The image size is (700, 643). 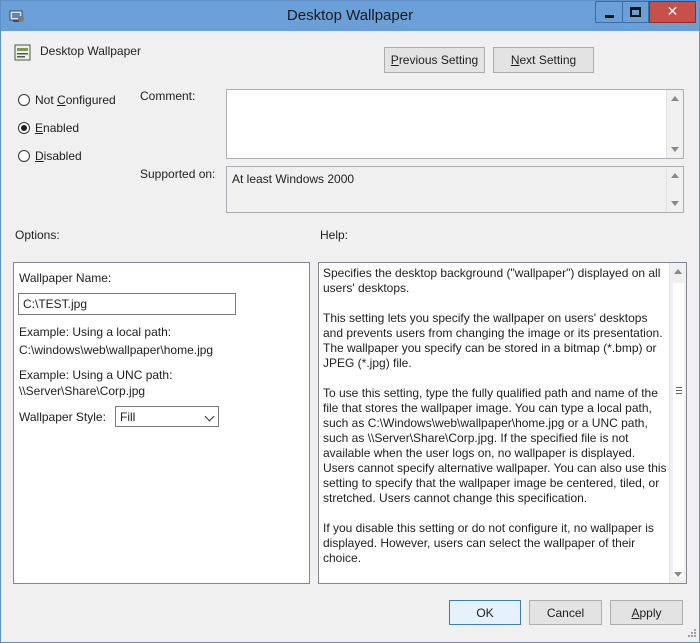 What do you see at coordinates (691, 634) in the screenshot?
I see `resize-grip-icon` at bounding box center [691, 634].